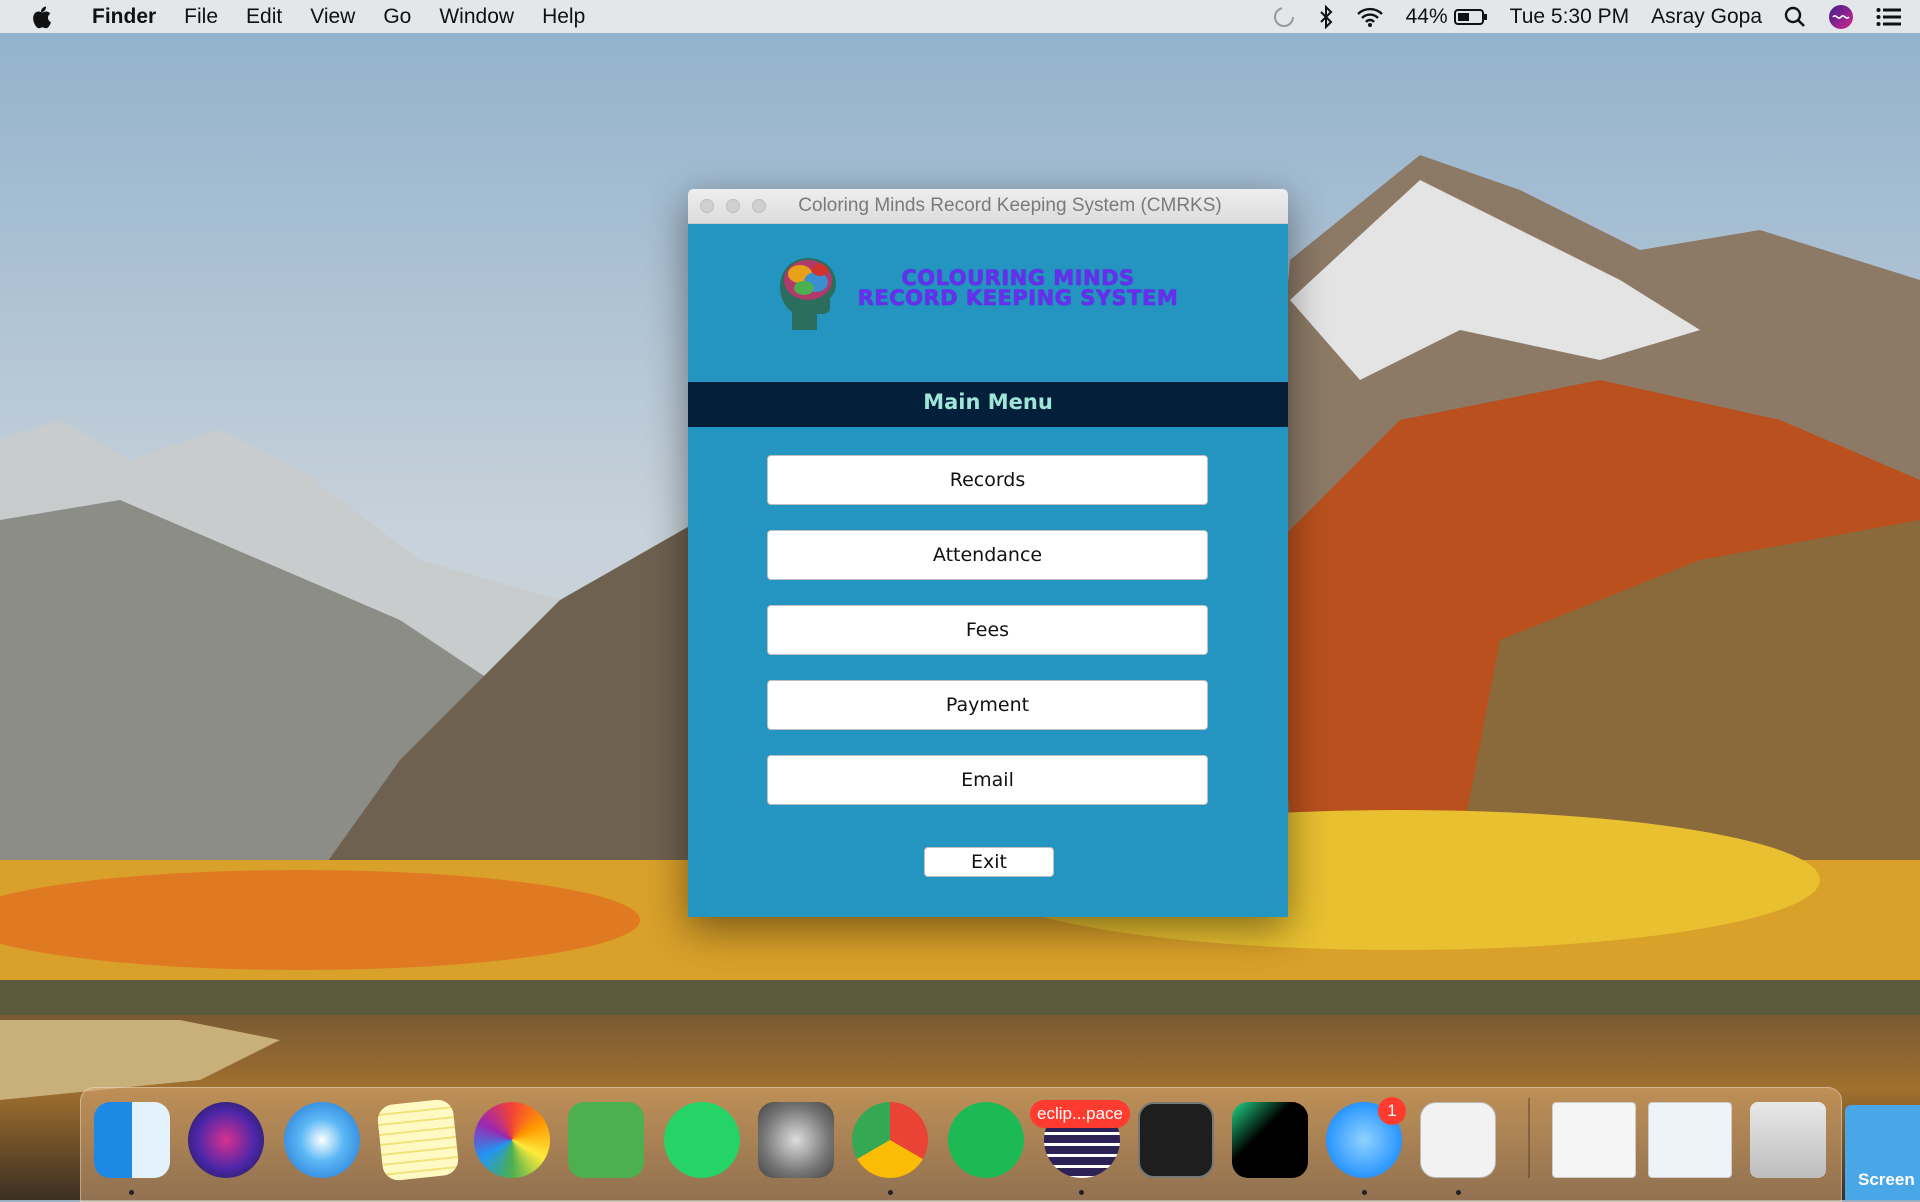  What do you see at coordinates (124, 16) in the screenshot?
I see `menu-finder: Finder` at bounding box center [124, 16].